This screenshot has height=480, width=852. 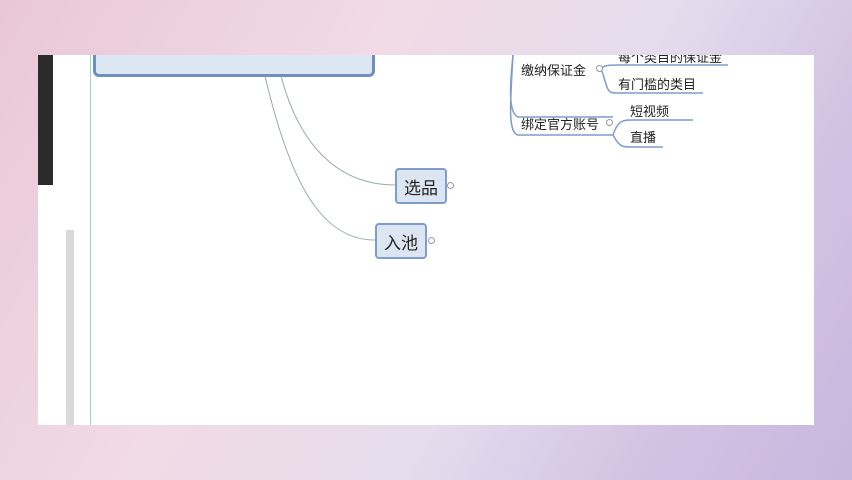 I want to click on topic-bind-account: 绑定官方账号, so click(x=560, y=123).